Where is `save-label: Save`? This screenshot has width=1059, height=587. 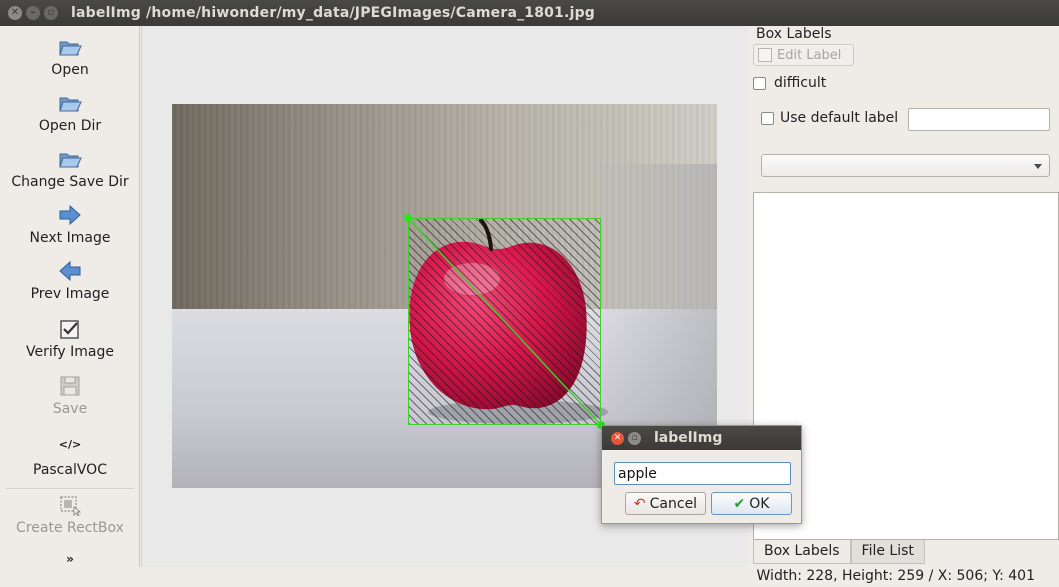 save-label: Save is located at coordinates (70, 409).